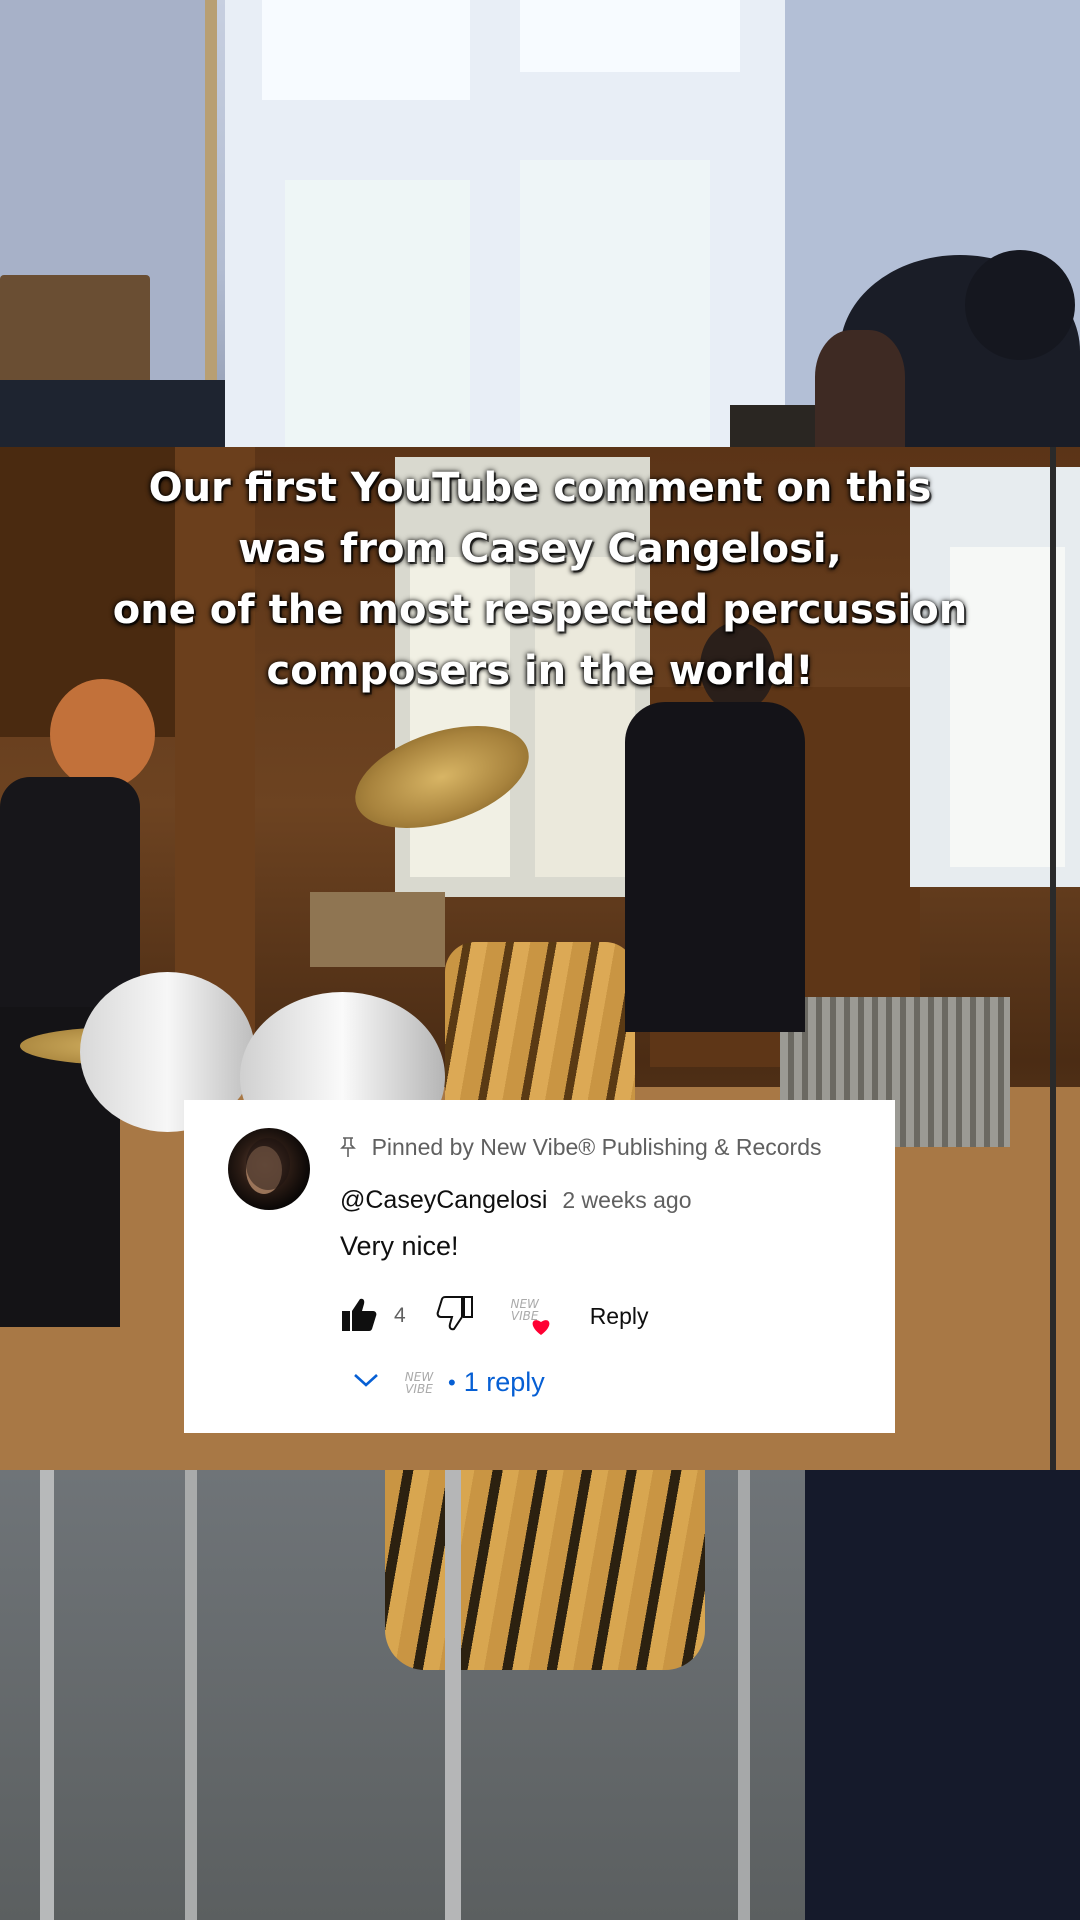  What do you see at coordinates (504, 1382) in the screenshot?
I see `replies-count: 1 reply` at bounding box center [504, 1382].